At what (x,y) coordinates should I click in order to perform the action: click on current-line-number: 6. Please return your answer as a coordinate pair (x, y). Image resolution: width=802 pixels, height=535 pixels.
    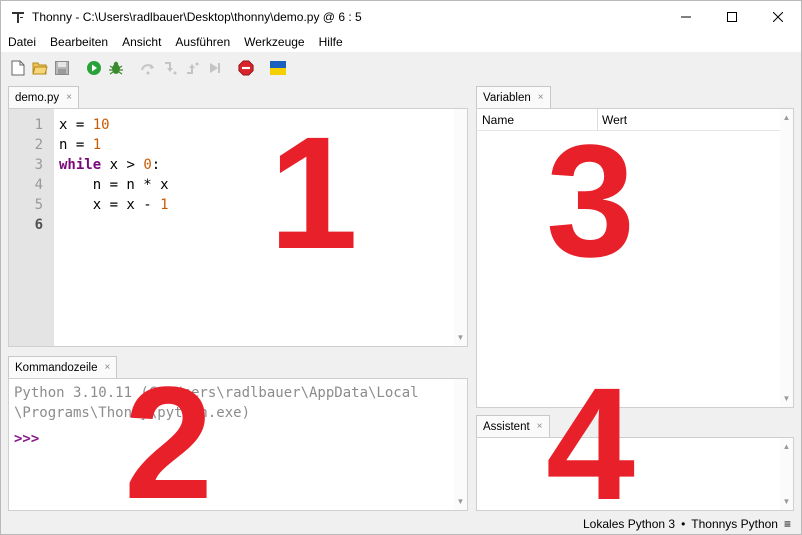
    Looking at the image, I should click on (38, 225).